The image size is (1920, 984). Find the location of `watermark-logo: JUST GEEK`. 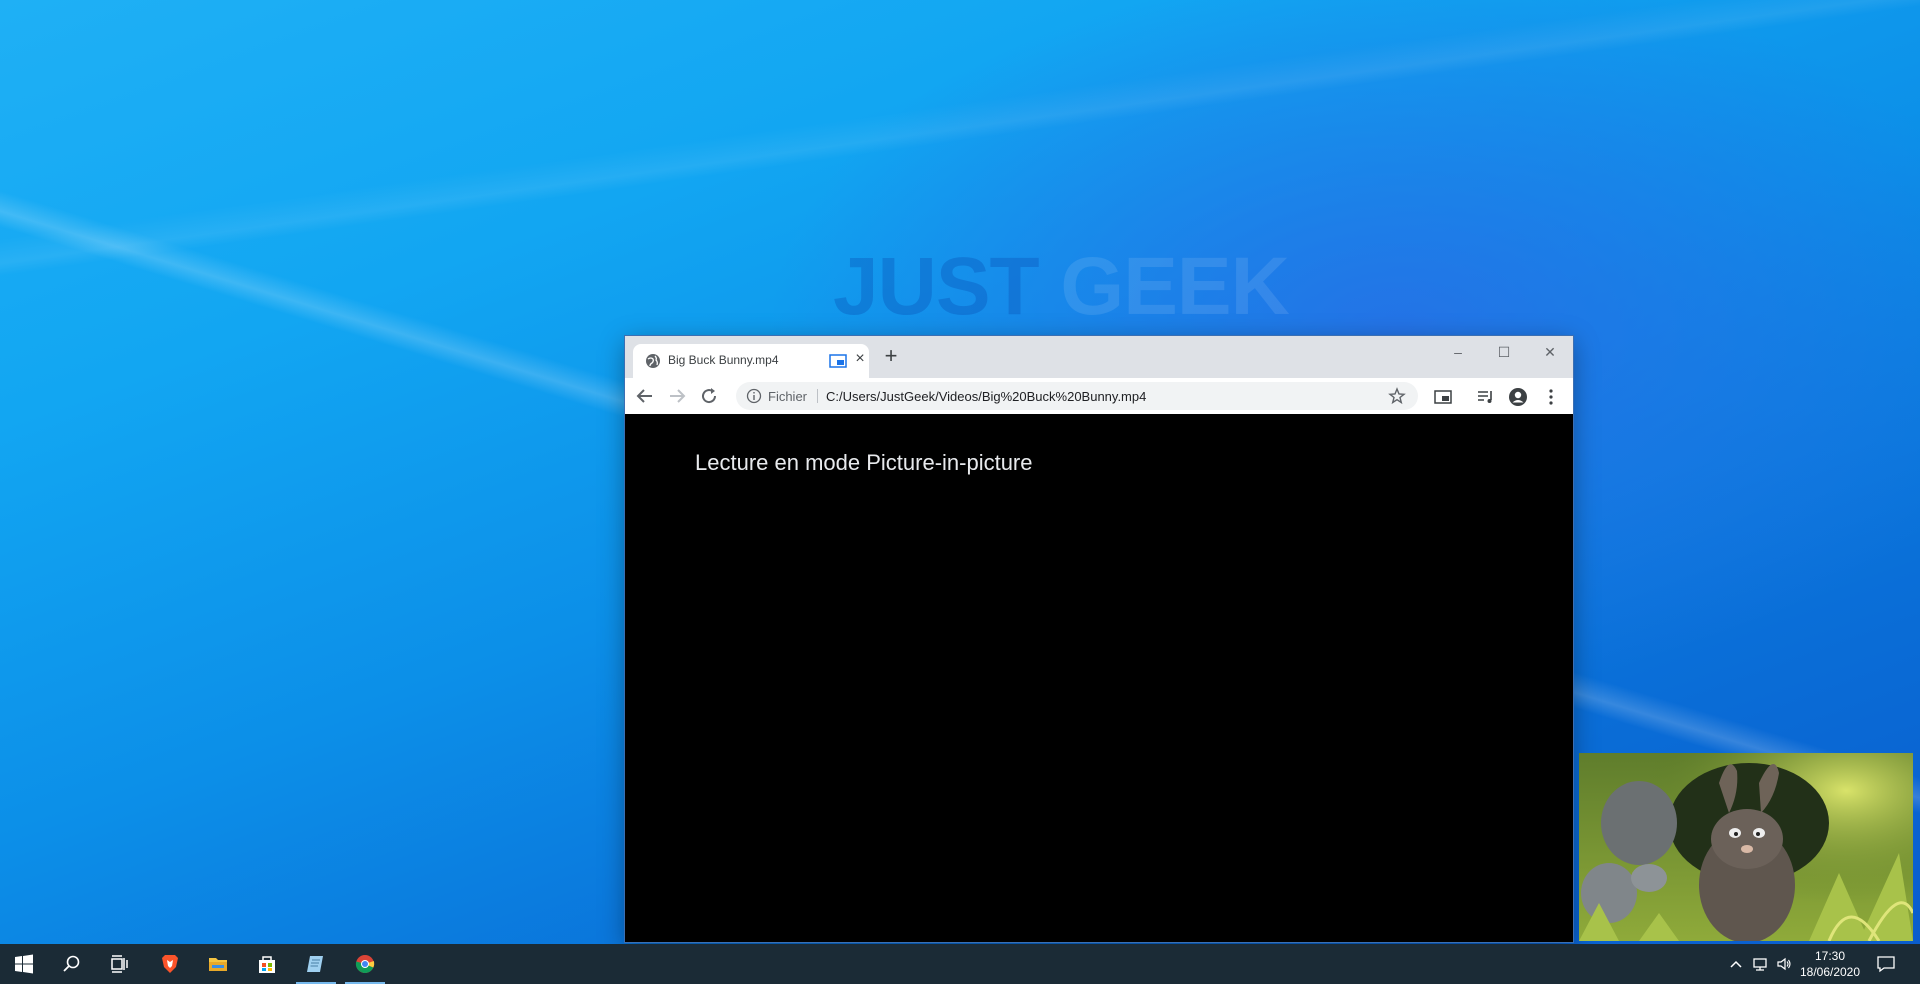

watermark-logo: JUST GEEK is located at coordinates (1061, 287).